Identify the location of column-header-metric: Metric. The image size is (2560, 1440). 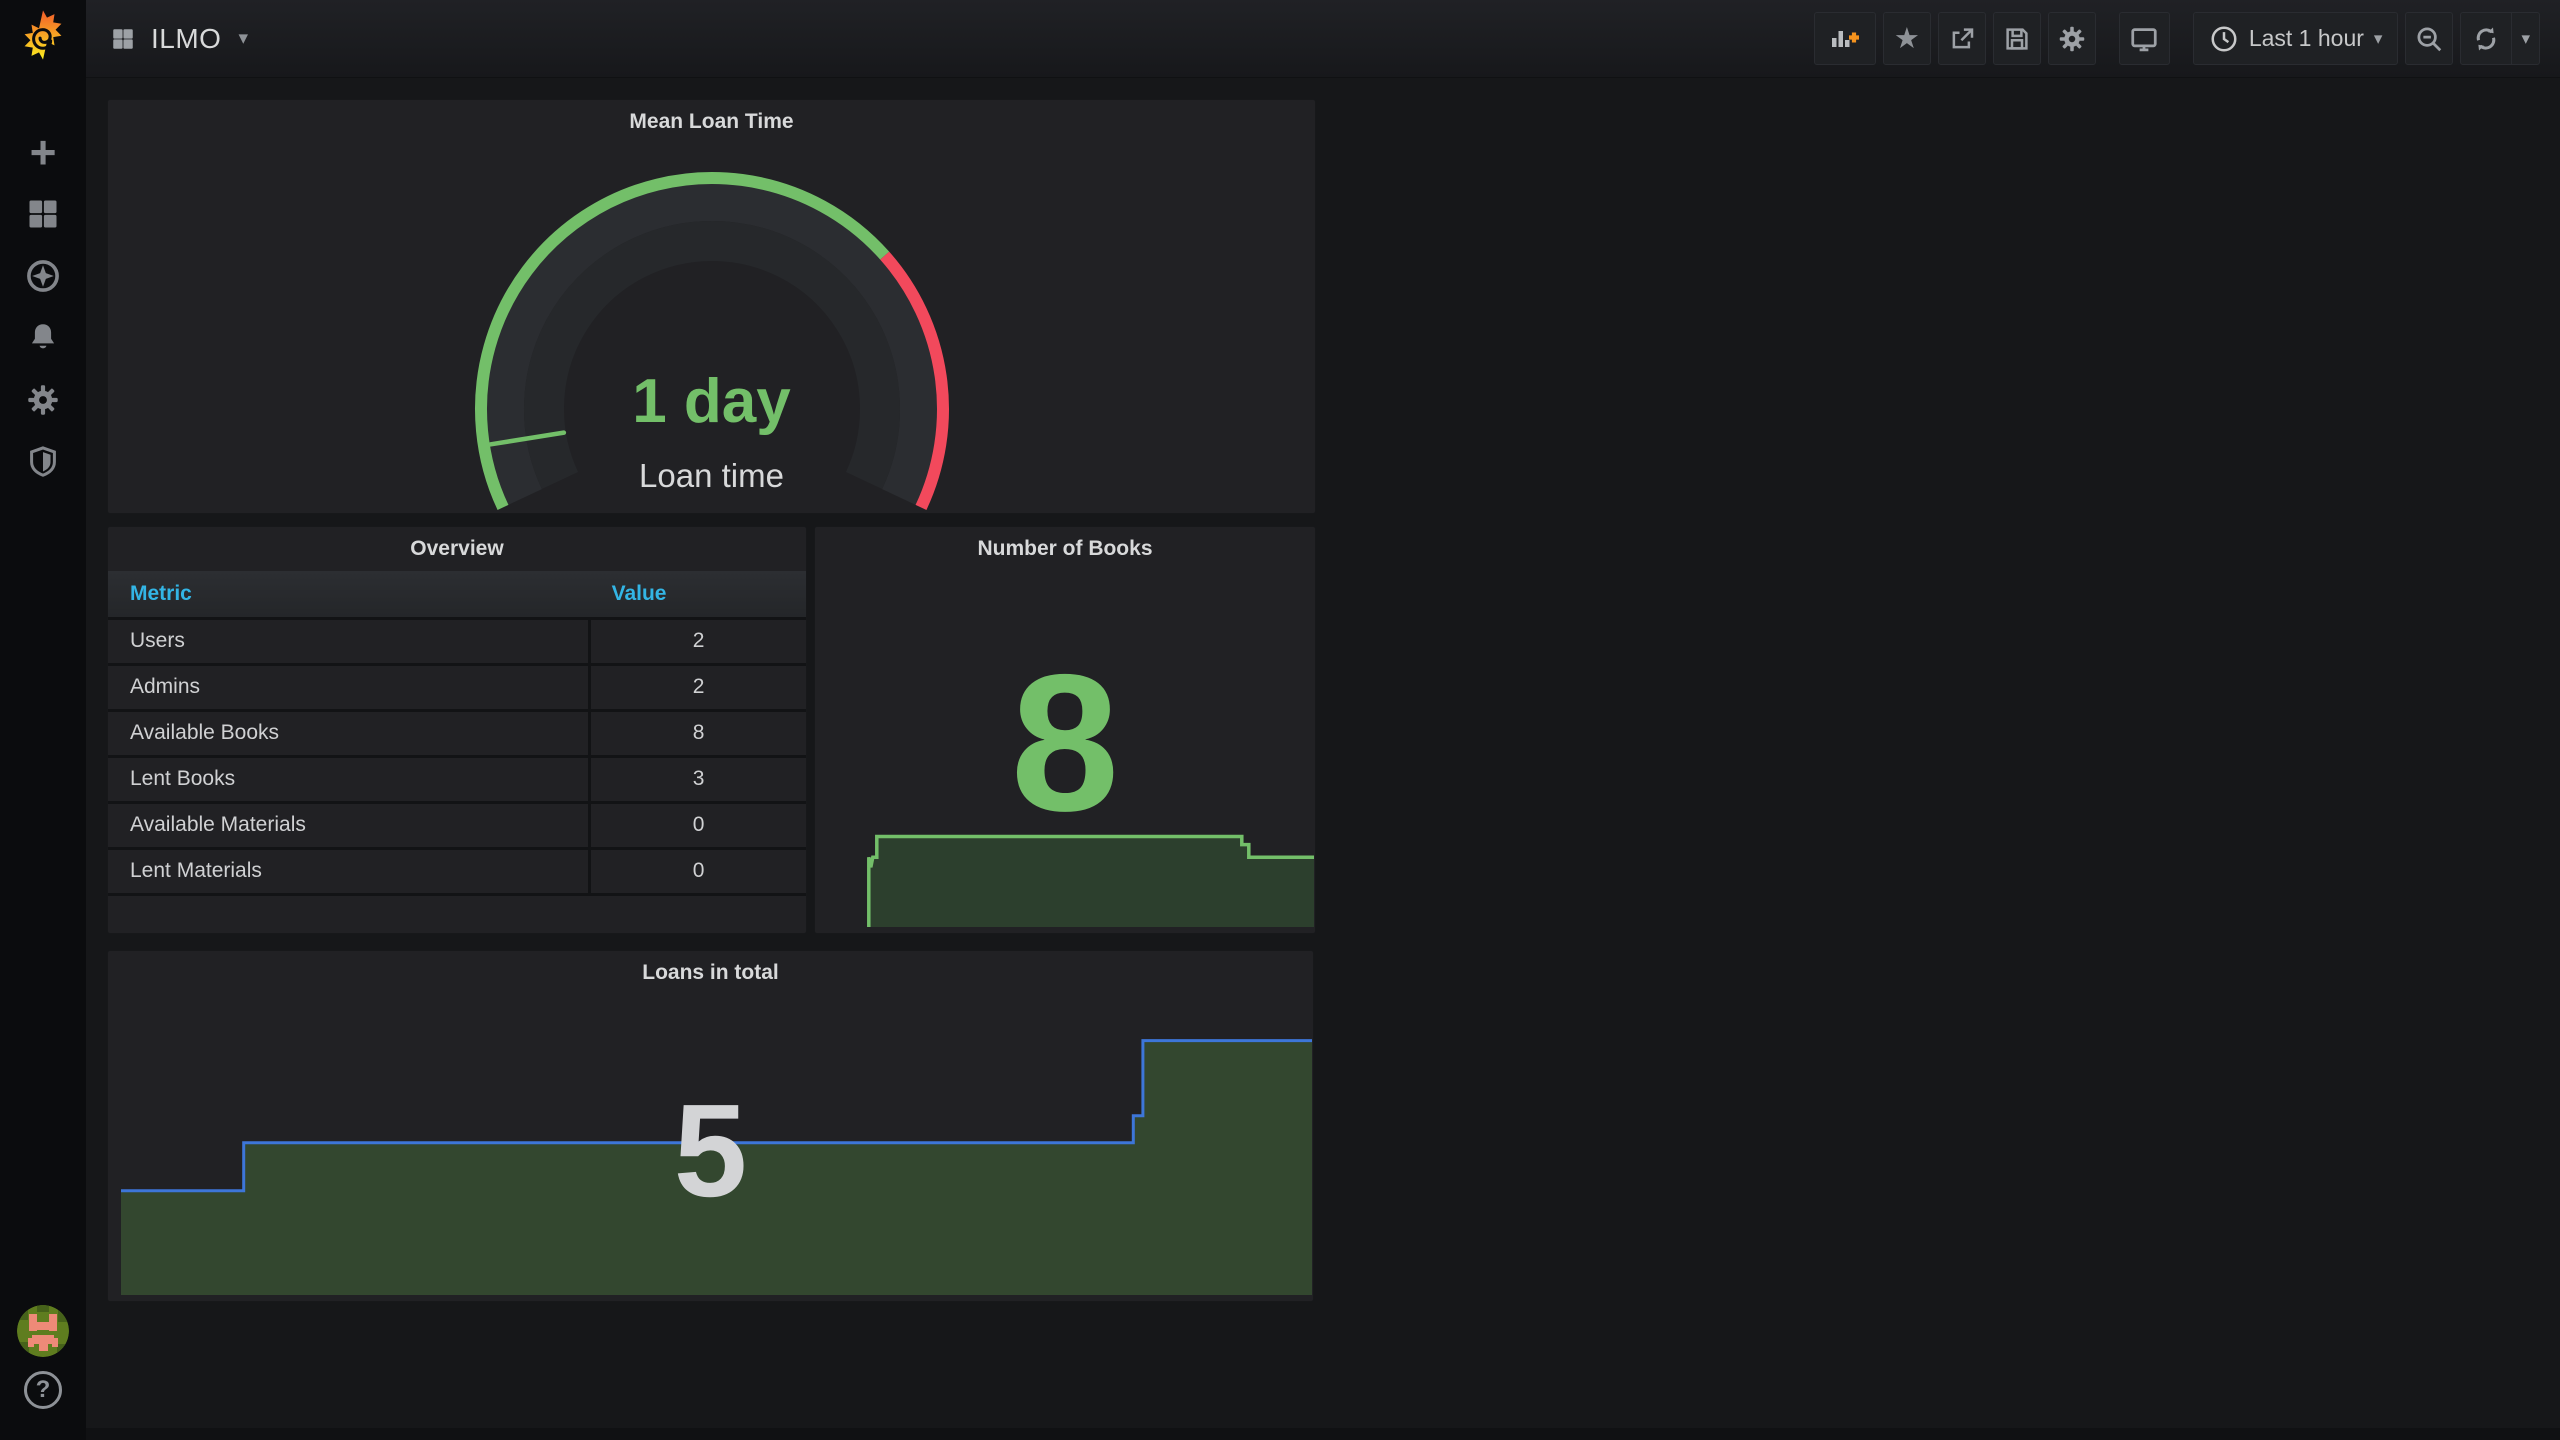
(349, 595).